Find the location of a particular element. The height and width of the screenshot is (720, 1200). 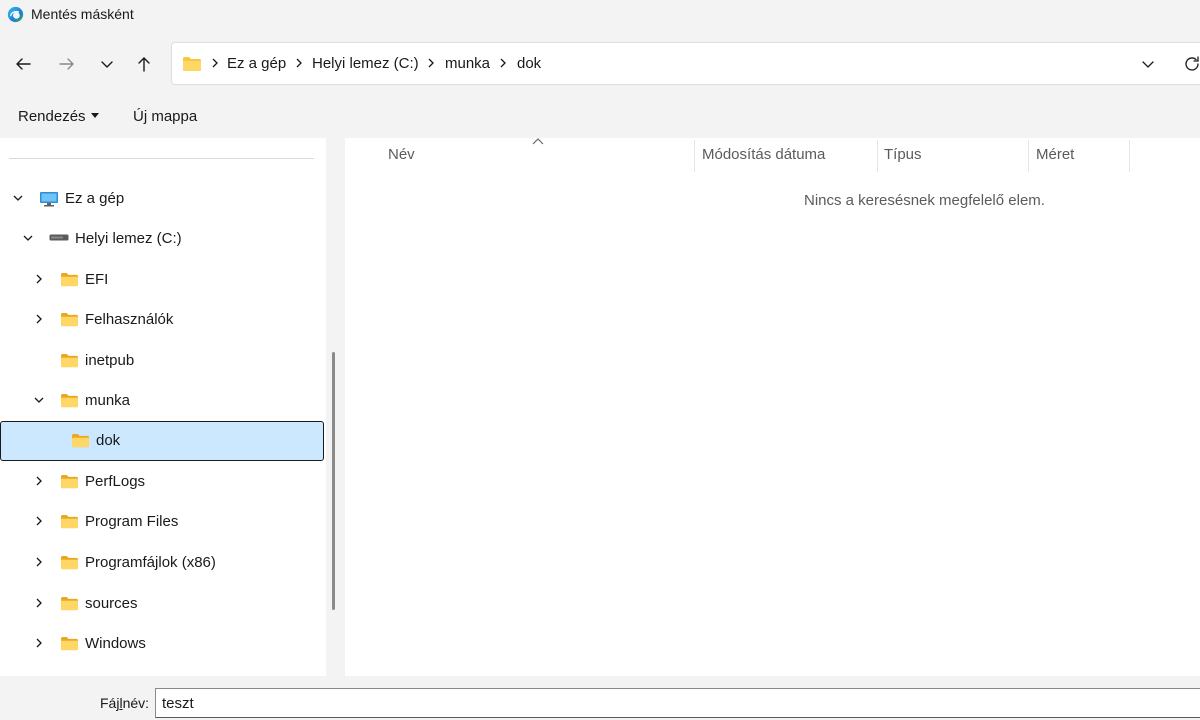

tree-item-perflogs: PerfLogs is located at coordinates (162, 482).